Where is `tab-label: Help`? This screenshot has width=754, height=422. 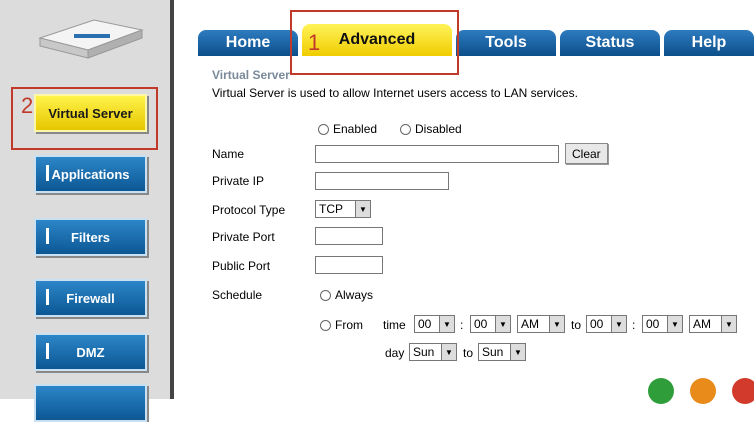 tab-label: Help is located at coordinates (709, 42).